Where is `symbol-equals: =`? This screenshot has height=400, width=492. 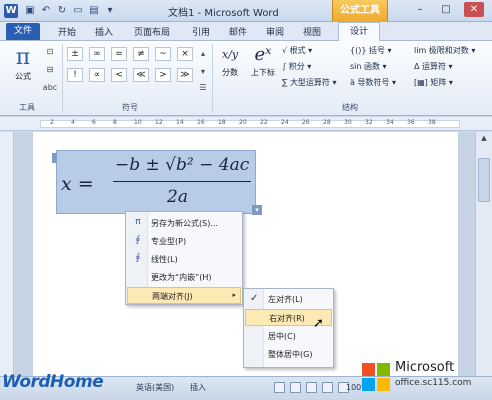 symbol-equals: = is located at coordinates (119, 54).